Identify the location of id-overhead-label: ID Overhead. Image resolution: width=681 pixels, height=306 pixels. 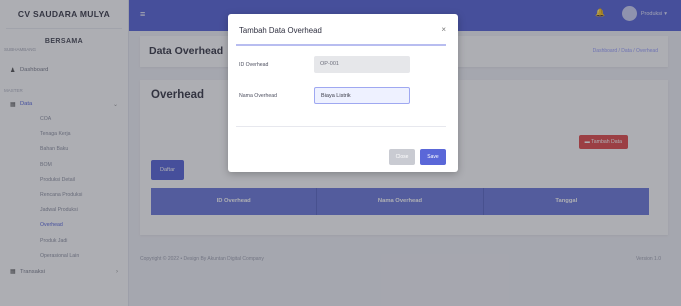
(254, 65).